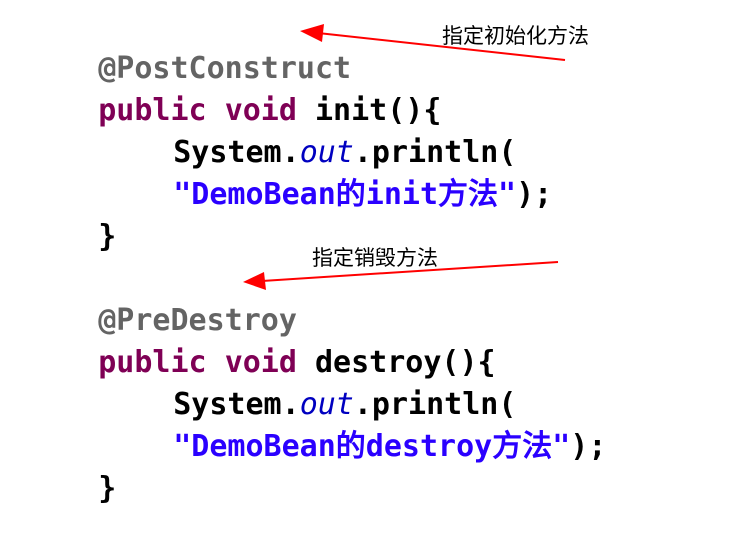 The image size is (751, 552). I want to click on destroy-note-arrow-icon, so click(401, 275).